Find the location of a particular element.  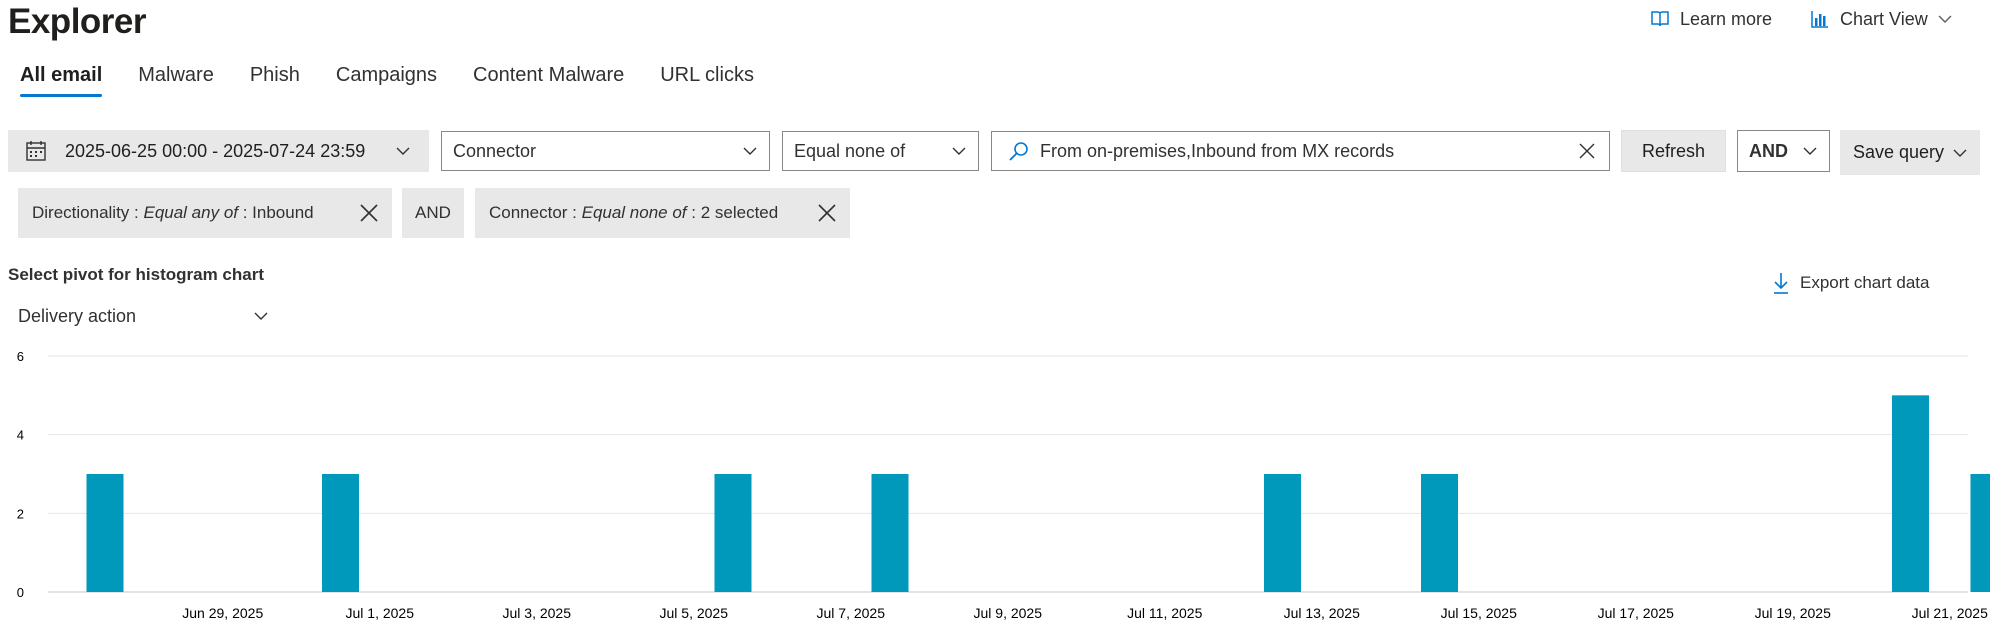

date-range-value: 2025-06-25 00:00 - 2025-07-24 23:59 is located at coordinates (215, 150).